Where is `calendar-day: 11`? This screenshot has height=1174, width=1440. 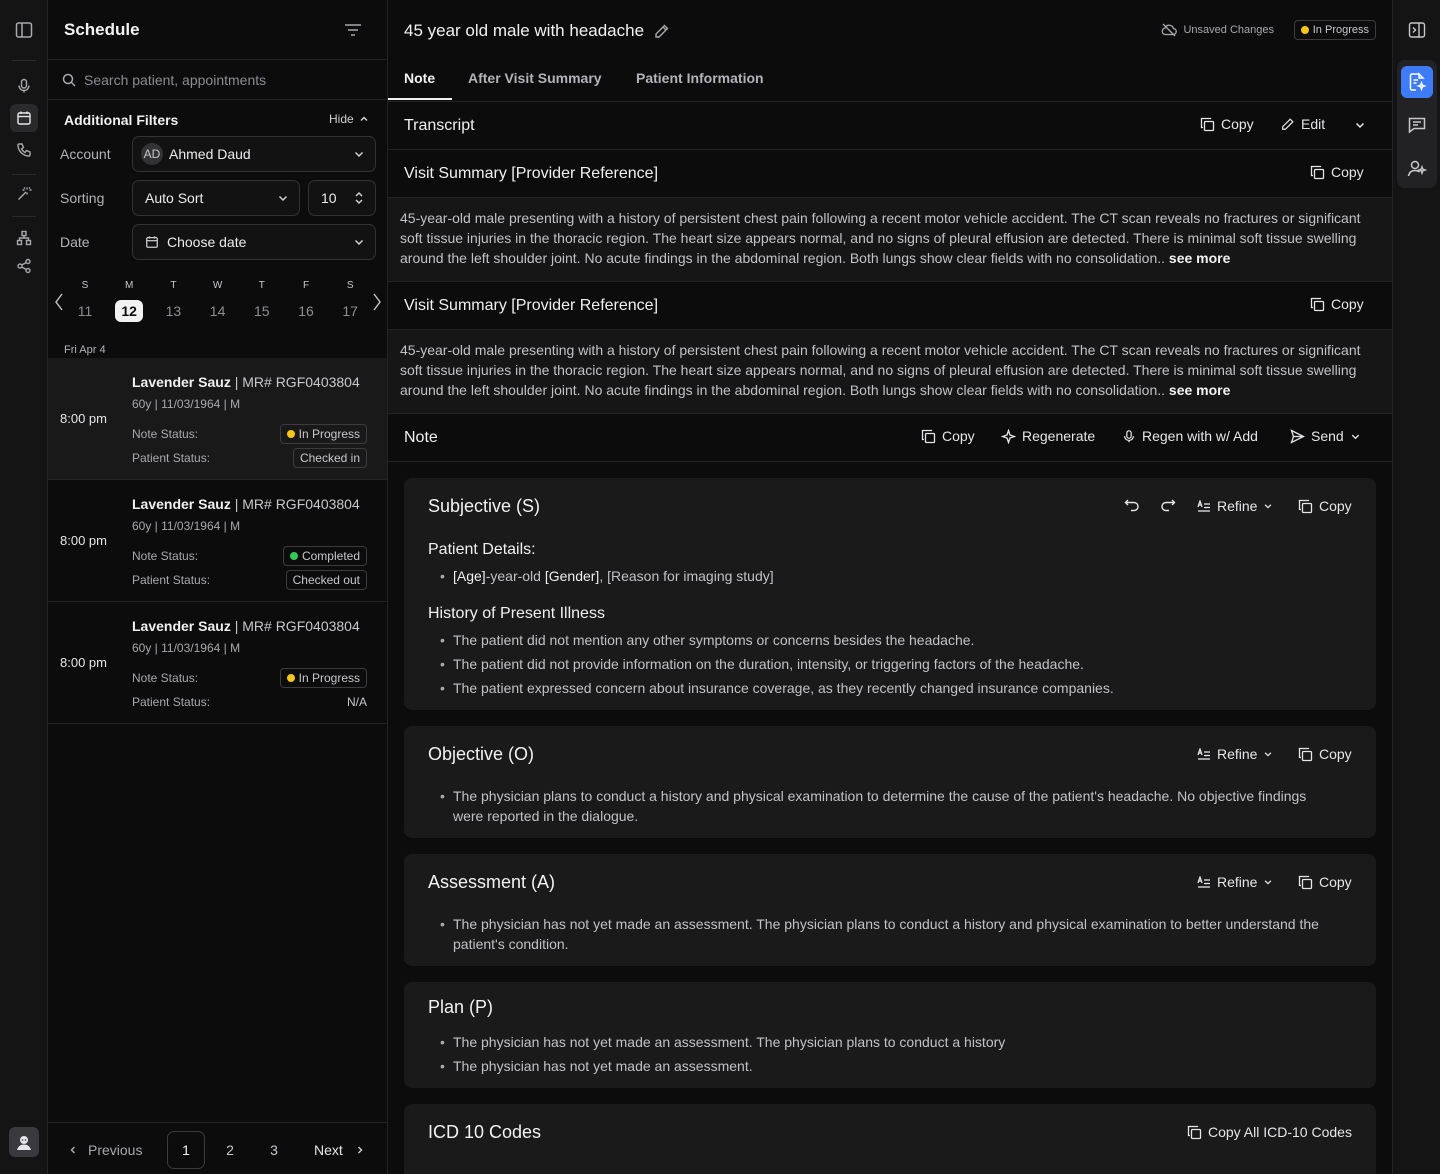 calendar-day: 11 is located at coordinates (85, 311).